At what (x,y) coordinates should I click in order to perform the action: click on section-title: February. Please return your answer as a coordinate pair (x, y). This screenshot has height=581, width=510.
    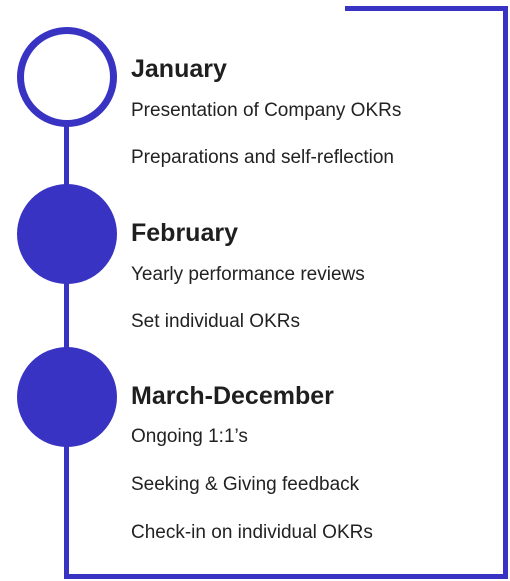
    Looking at the image, I should click on (184, 233).